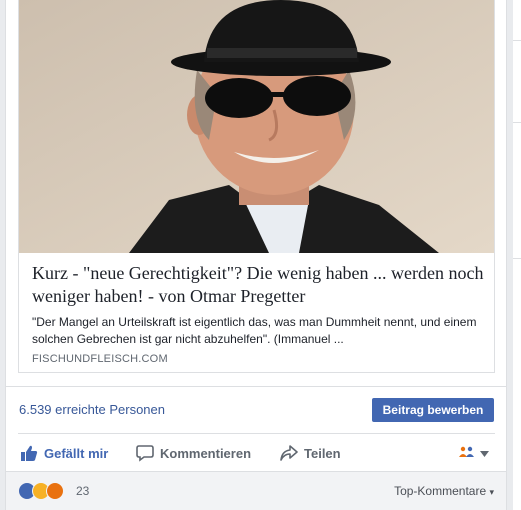  Describe the element at coordinates (484, 454) in the screenshot. I see `chevron-down-icon` at that location.